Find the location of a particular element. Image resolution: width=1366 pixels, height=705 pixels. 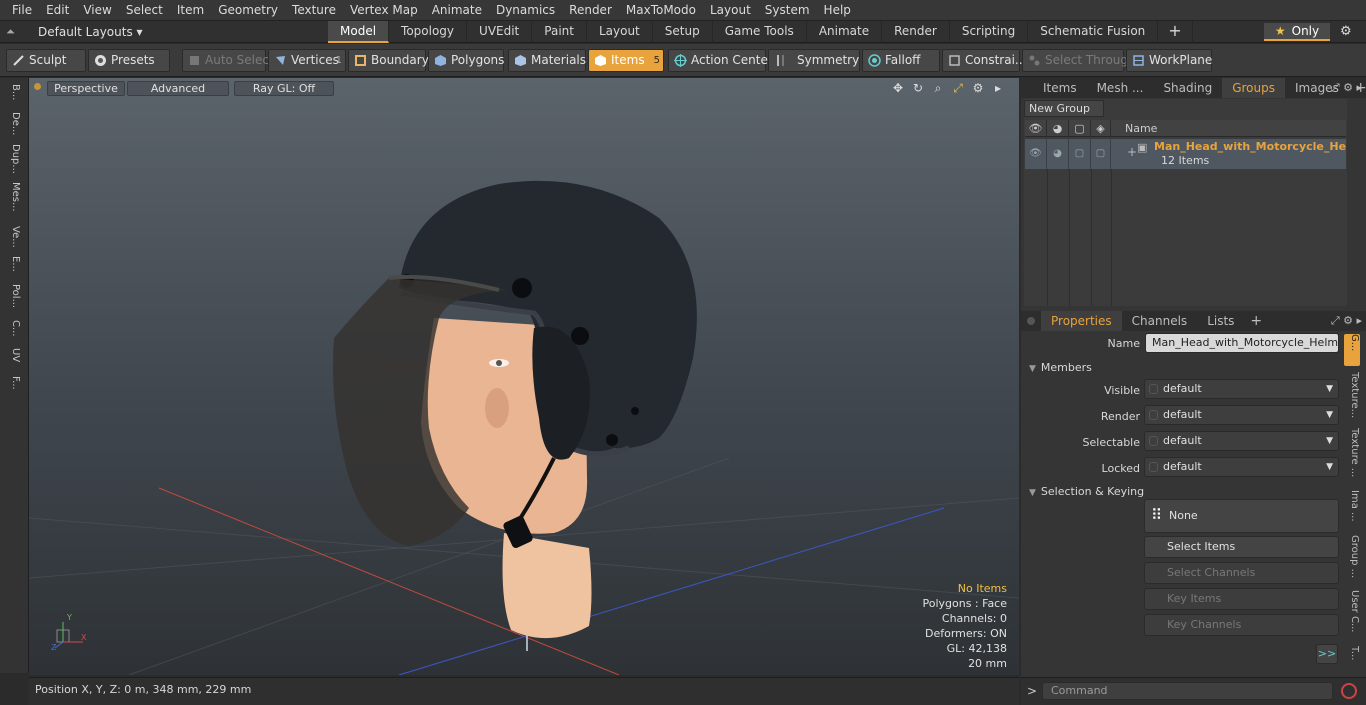

none-button: ⠿ None is located at coordinates (1241, 516).